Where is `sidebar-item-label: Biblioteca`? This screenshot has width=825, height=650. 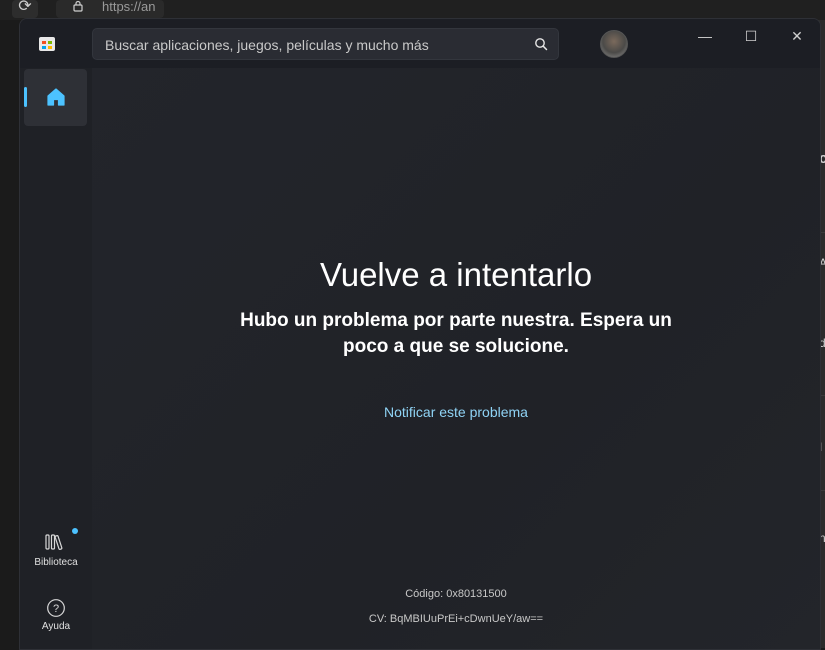 sidebar-item-label: Biblioteca is located at coordinates (56, 562).